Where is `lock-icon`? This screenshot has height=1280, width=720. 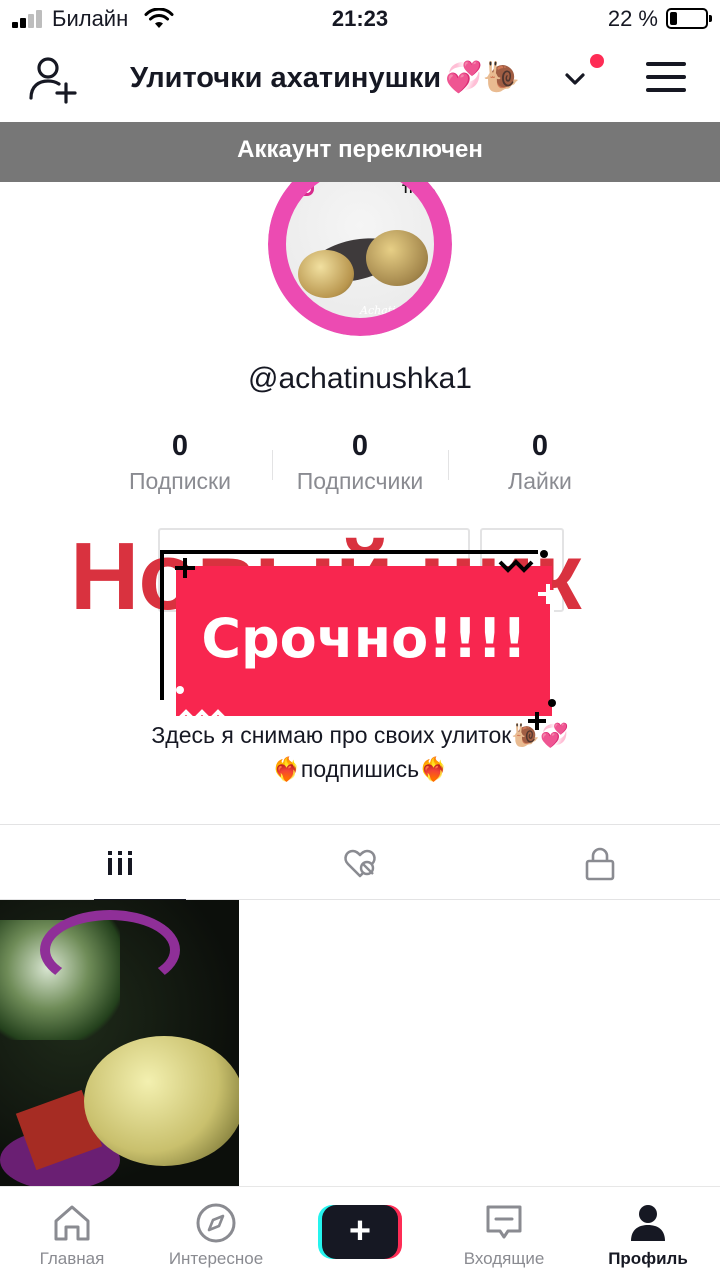 lock-icon is located at coordinates (600, 864).